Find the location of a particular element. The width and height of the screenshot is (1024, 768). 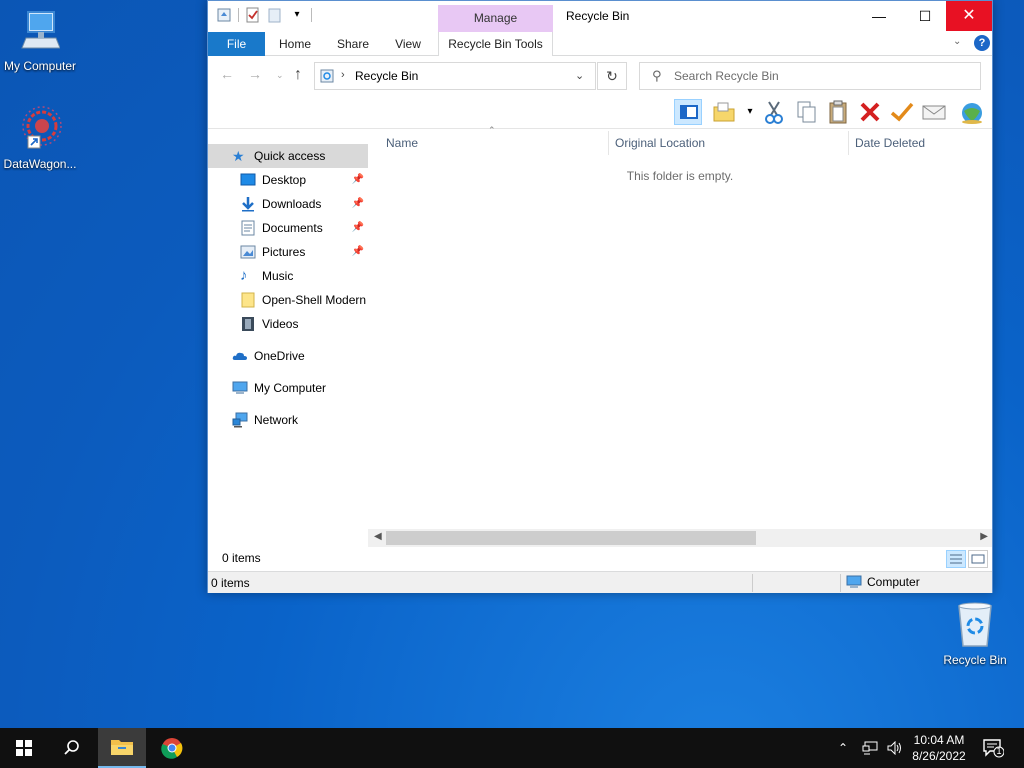

nav-item-label: Pictures is located at coordinates (284, 252).